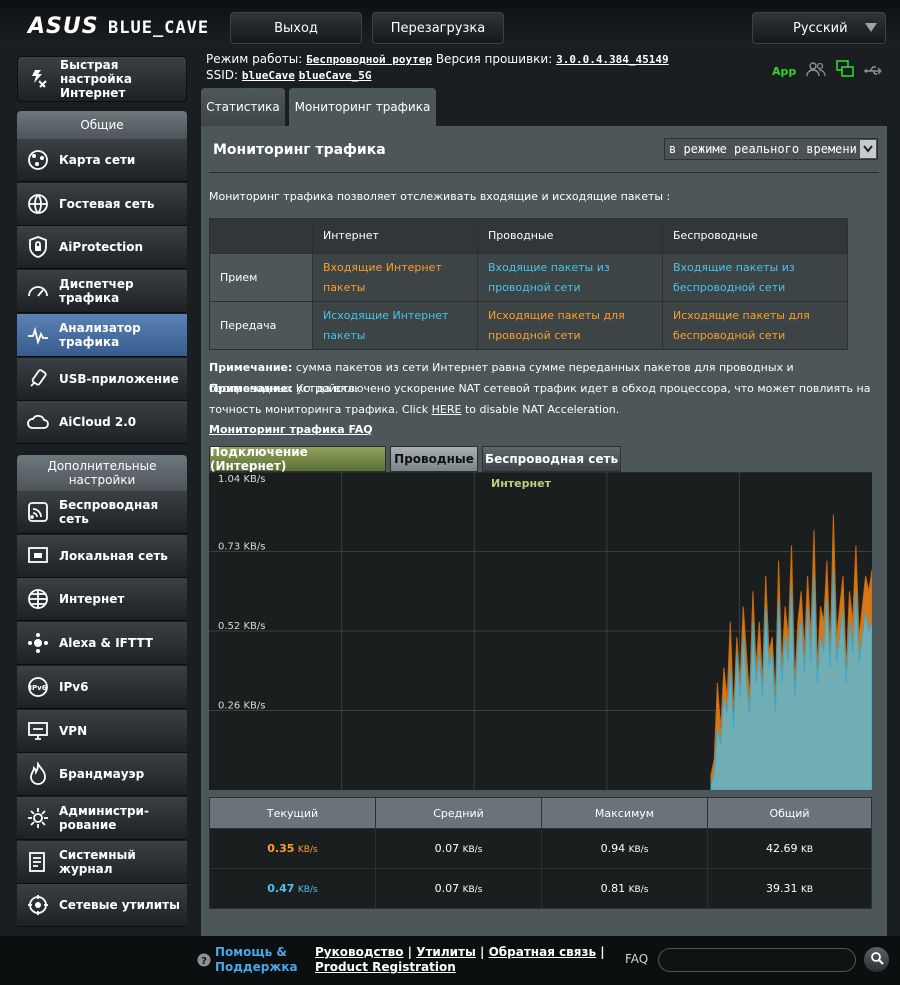 The height and width of the screenshot is (985, 900). What do you see at coordinates (395, 325) in the screenshot?
I see `table-cell: Исходящие Интернет пакеты` at bounding box center [395, 325].